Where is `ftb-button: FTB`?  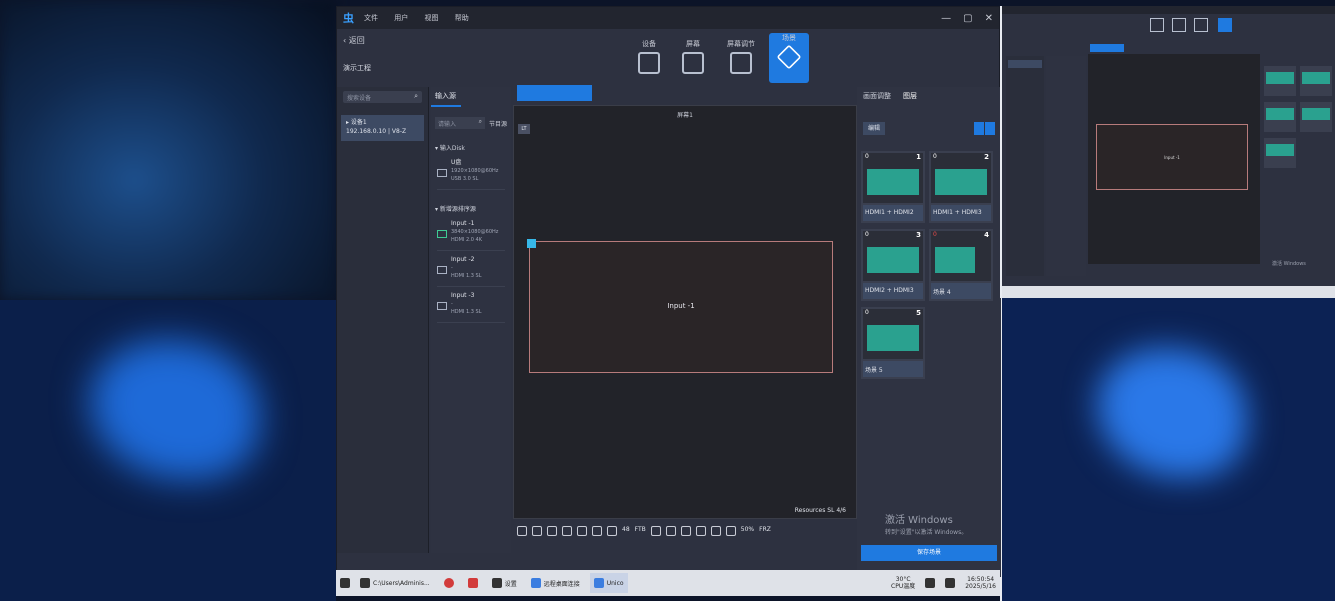
ftb-button: FTB is located at coordinates (640, 547).